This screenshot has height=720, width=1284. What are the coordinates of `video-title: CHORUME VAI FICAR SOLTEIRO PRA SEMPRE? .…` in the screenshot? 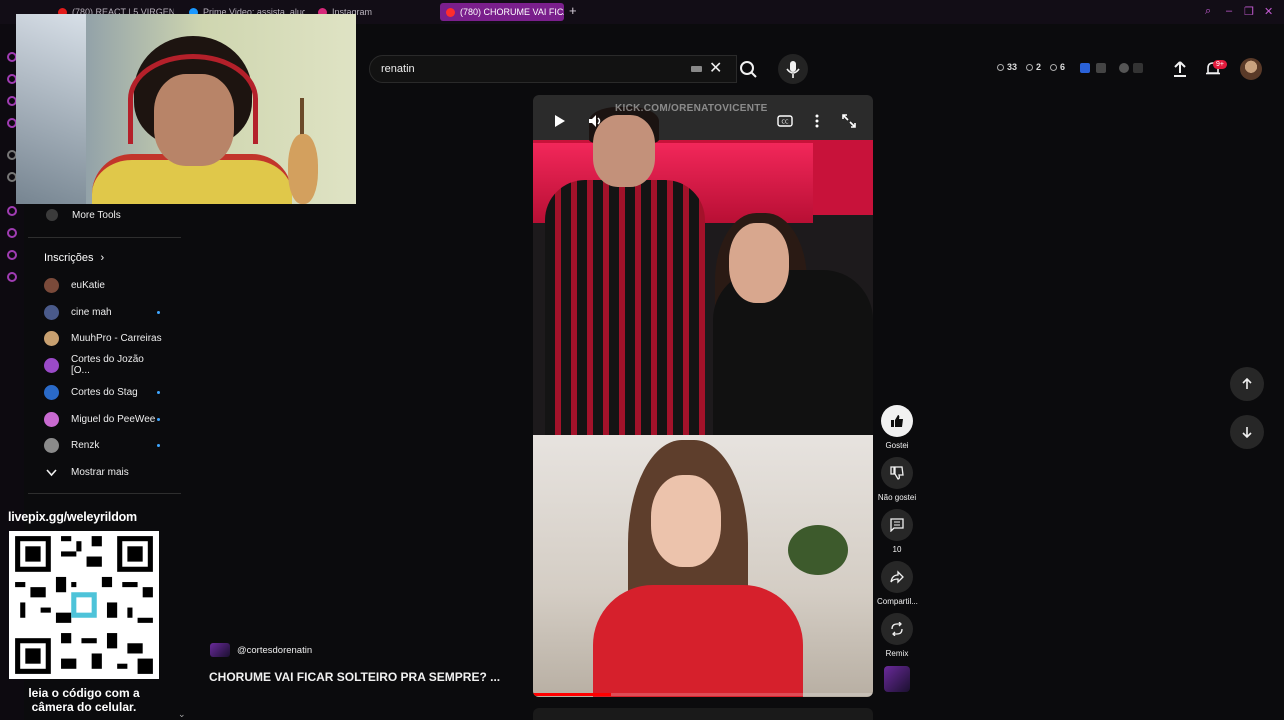 It's located at (354, 677).